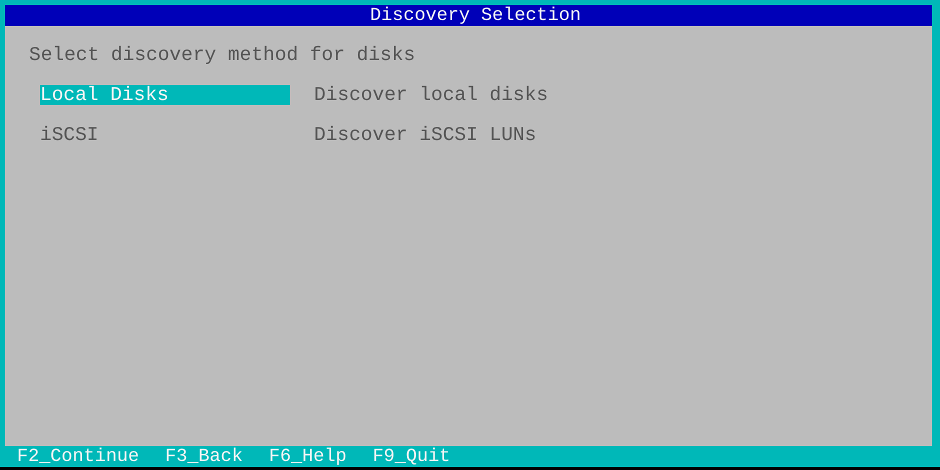 The image size is (940, 470). What do you see at coordinates (165, 135) in the screenshot?
I see `menu-option: iSCSI` at bounding box center [165, 135].